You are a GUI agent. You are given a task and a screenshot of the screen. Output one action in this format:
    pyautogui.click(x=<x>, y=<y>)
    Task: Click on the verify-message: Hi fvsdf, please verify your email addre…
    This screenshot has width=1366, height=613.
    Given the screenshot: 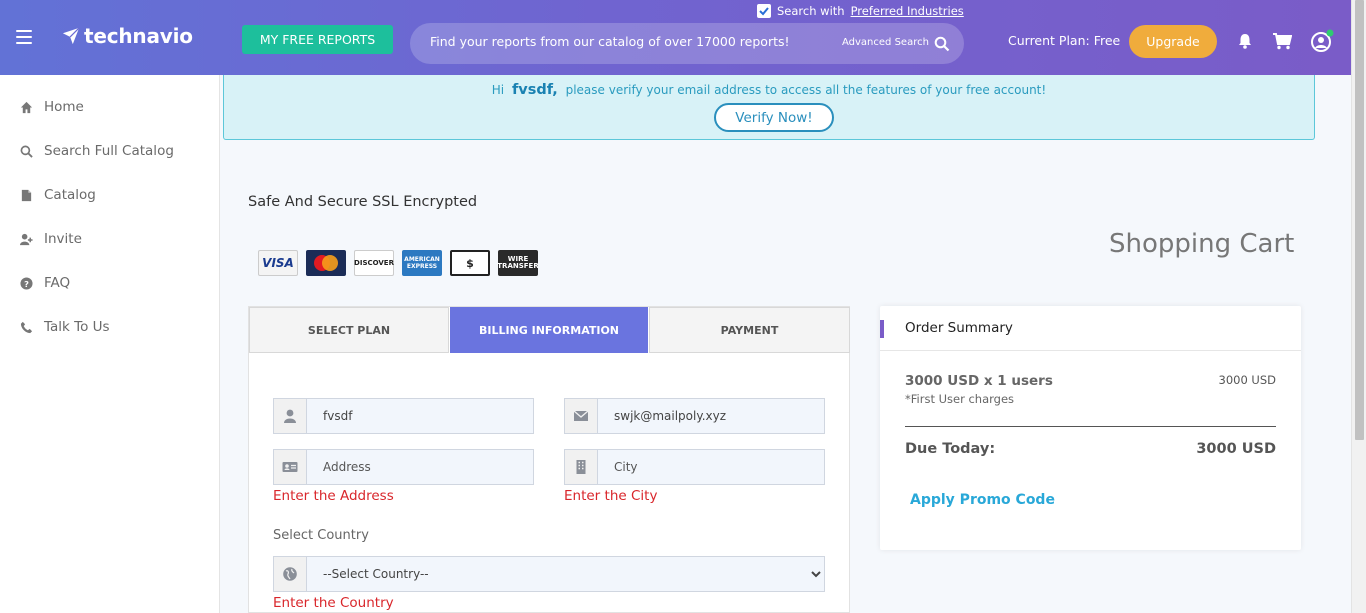 What is the action you would take?
    pyautogui.click(x=769, y=90)
    